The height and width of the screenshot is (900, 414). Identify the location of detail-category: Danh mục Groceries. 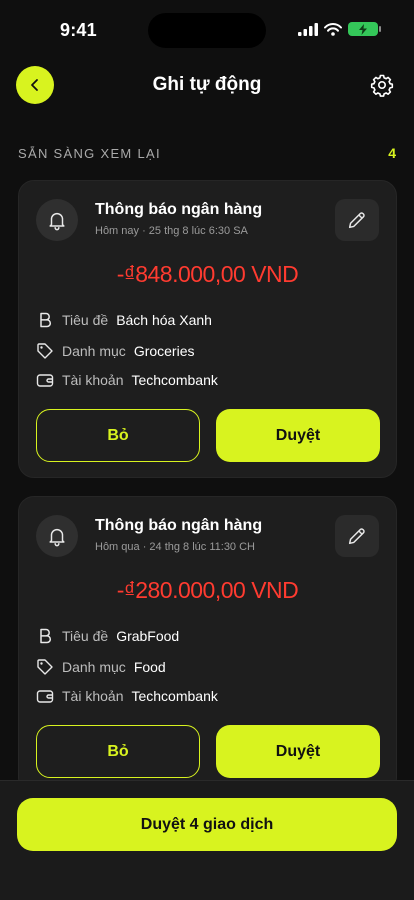
(115, 351).